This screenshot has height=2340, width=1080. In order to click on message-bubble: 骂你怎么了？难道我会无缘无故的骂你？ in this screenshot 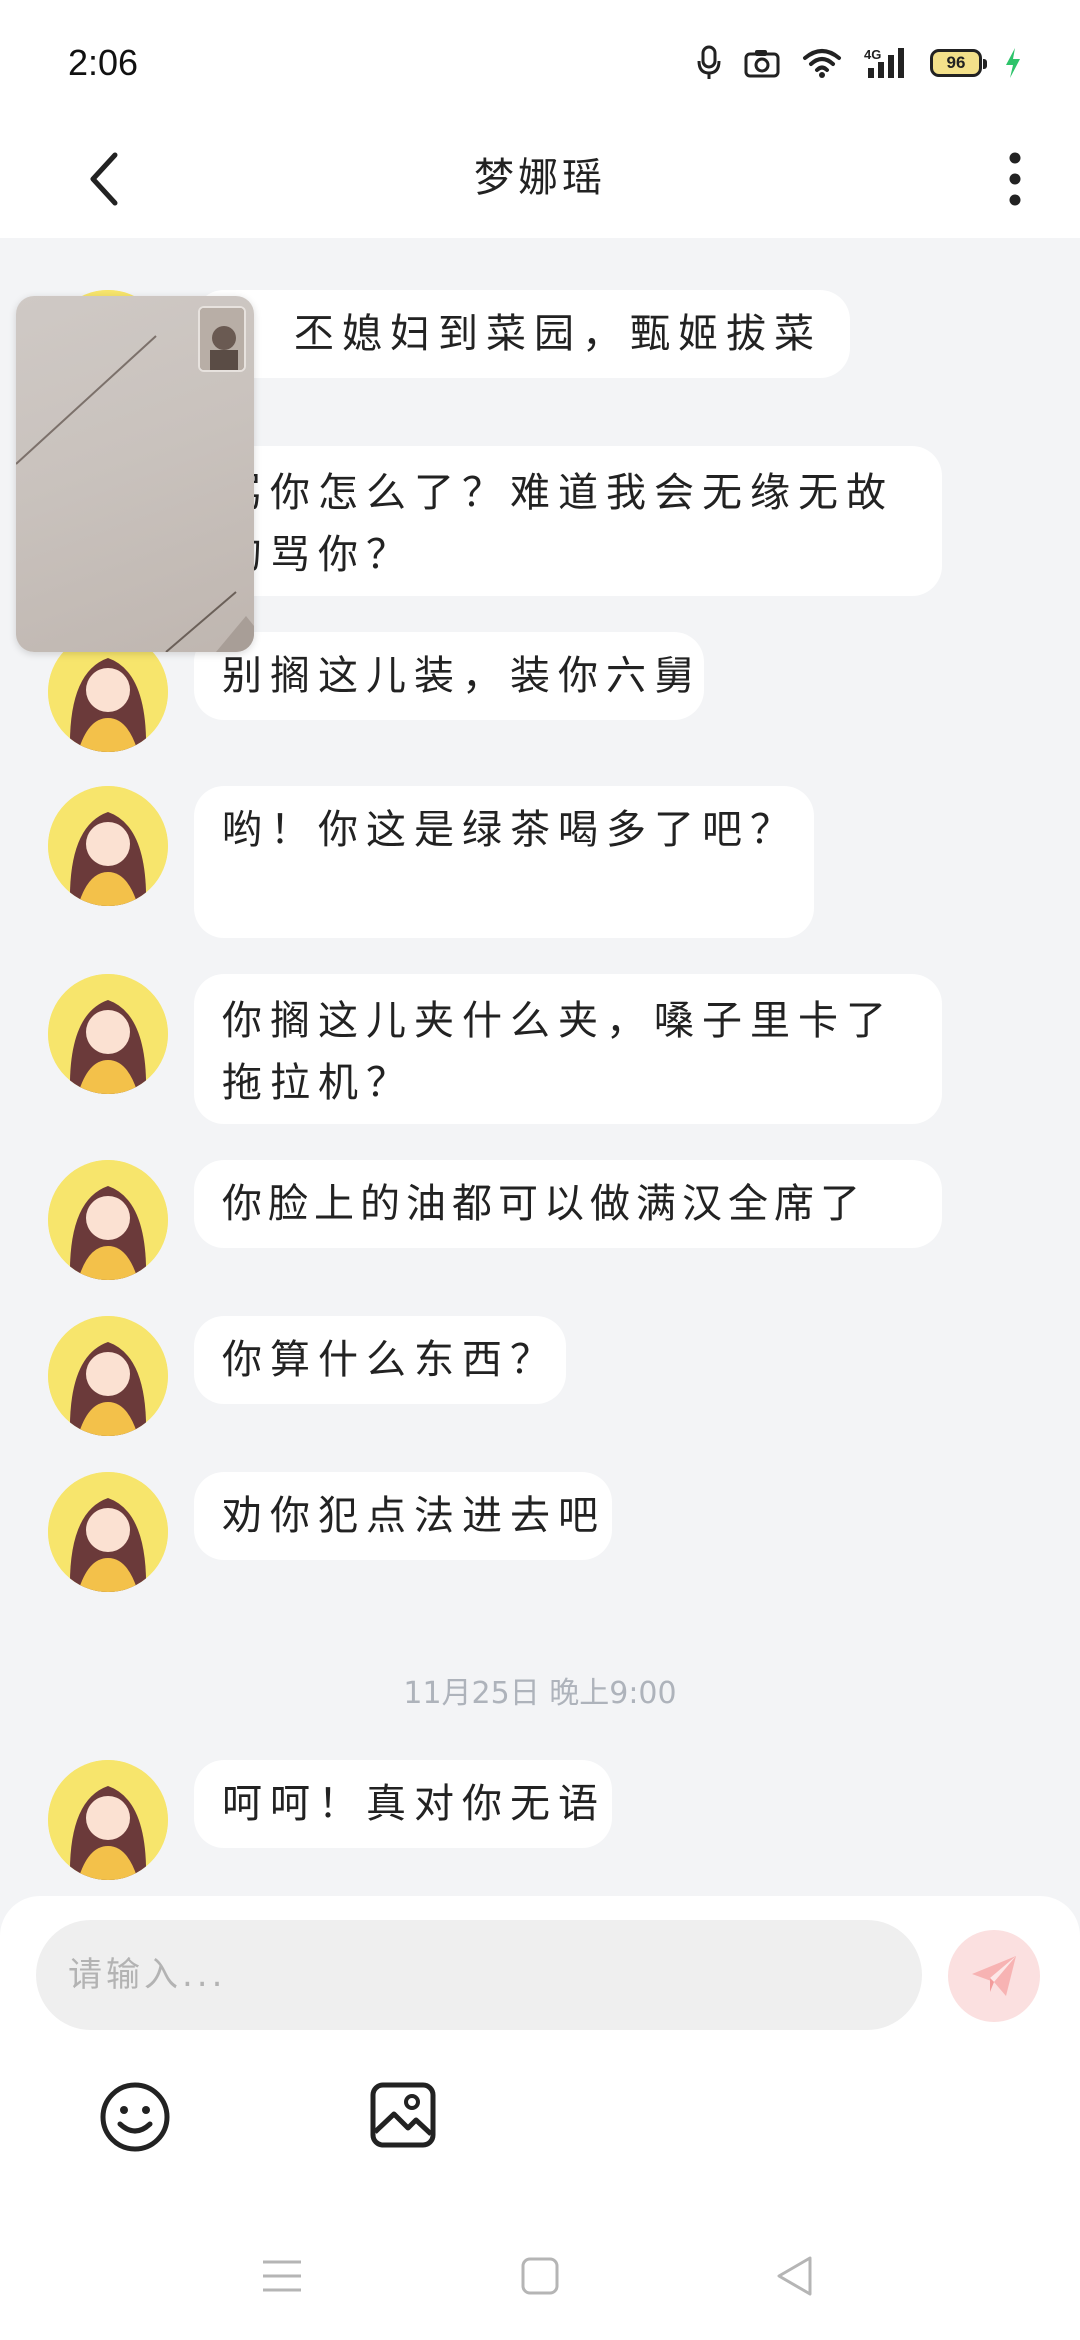, I will do `click(568, 521)`.